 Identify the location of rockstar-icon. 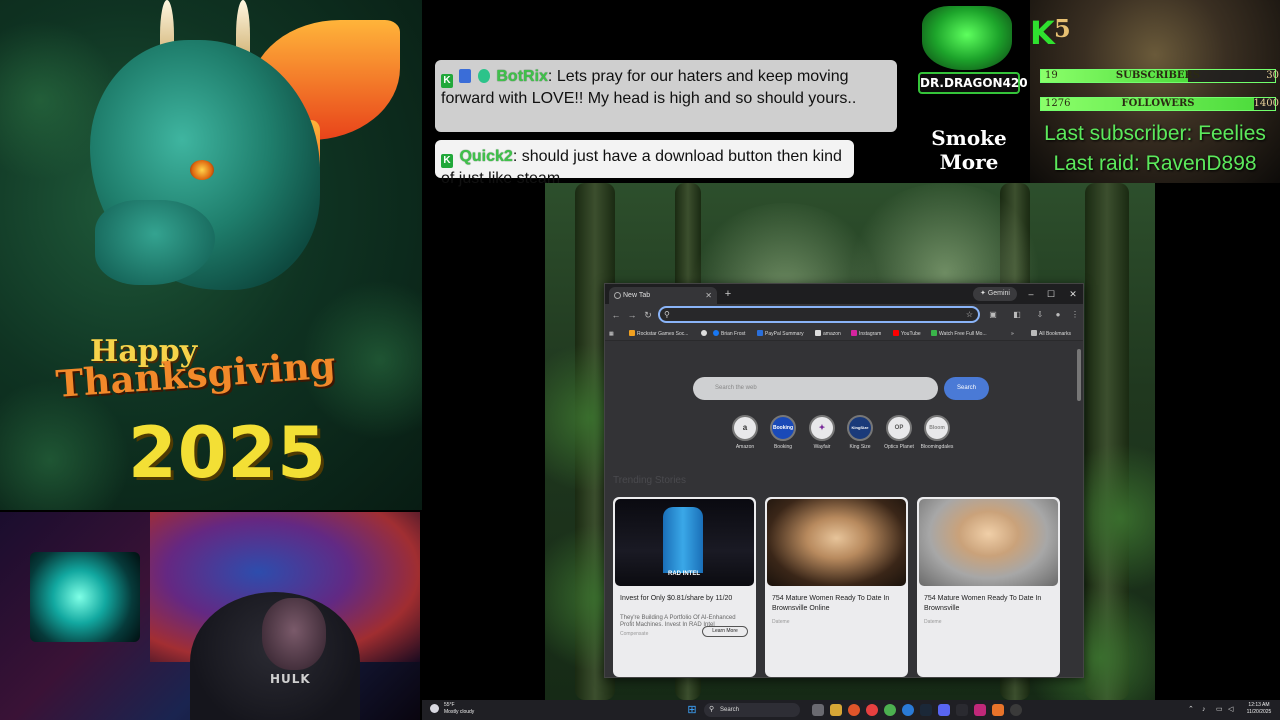
(632, 333).